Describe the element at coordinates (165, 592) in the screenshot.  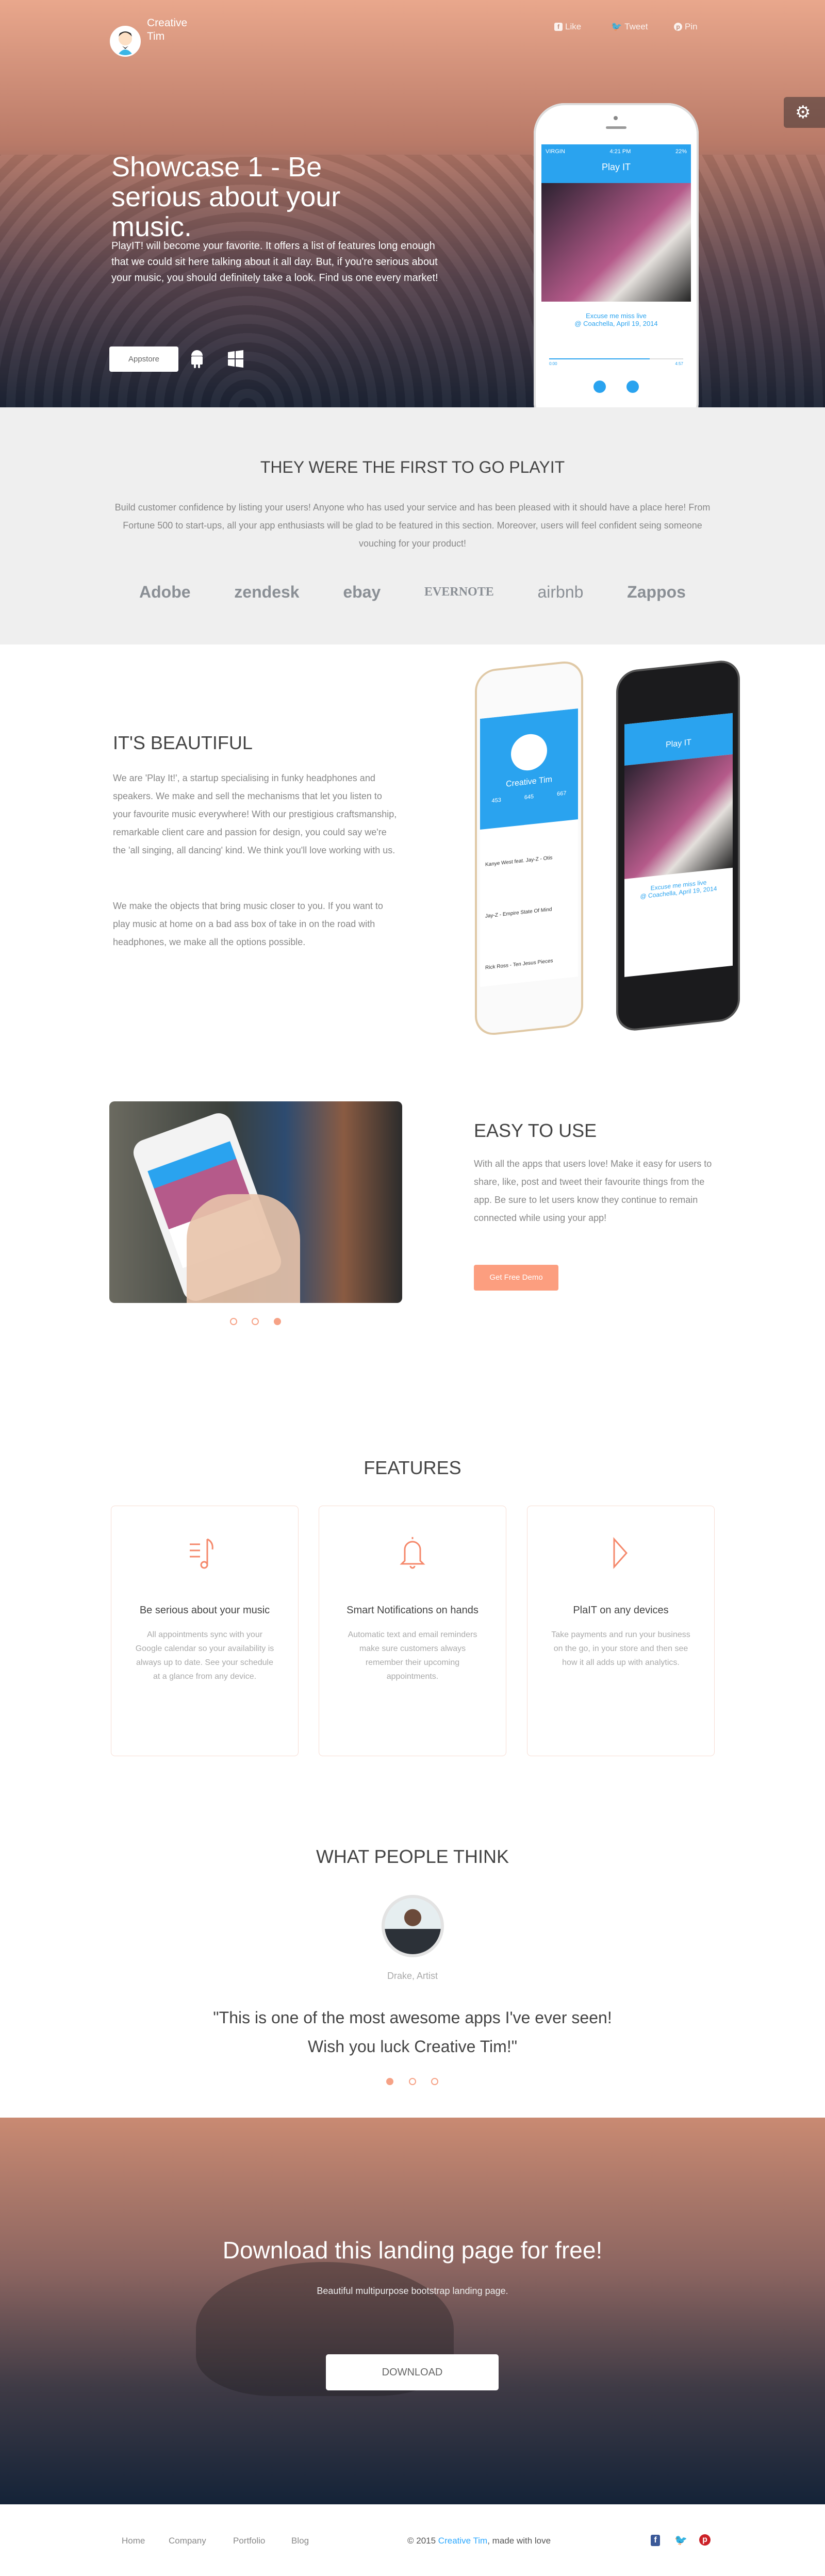
I see `logo-adobe: Adobe` at that location.